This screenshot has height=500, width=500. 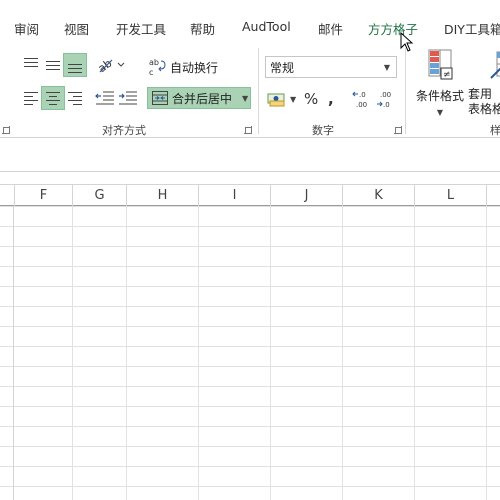 I want to click on accounting-format-button: ▼, so click(x=281, y=99).